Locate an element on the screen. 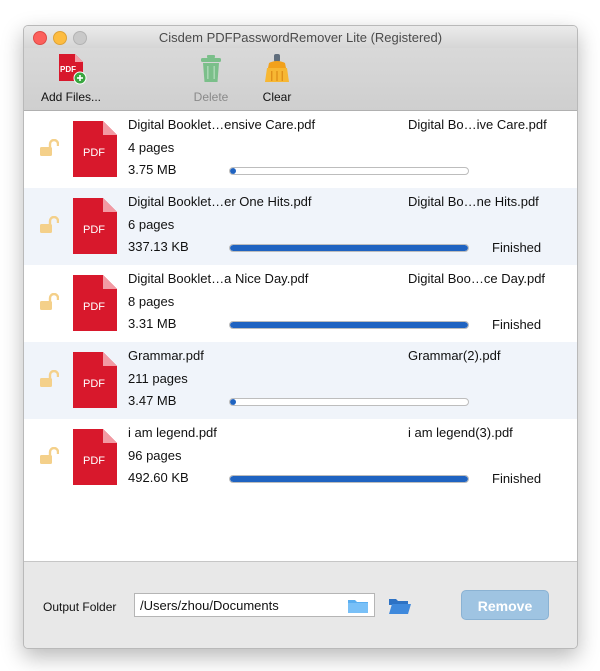  open-folder-icon is located at coordinates (400, 606).